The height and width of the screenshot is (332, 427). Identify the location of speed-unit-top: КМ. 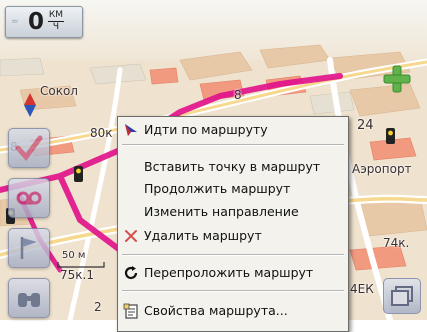
(56, 15).